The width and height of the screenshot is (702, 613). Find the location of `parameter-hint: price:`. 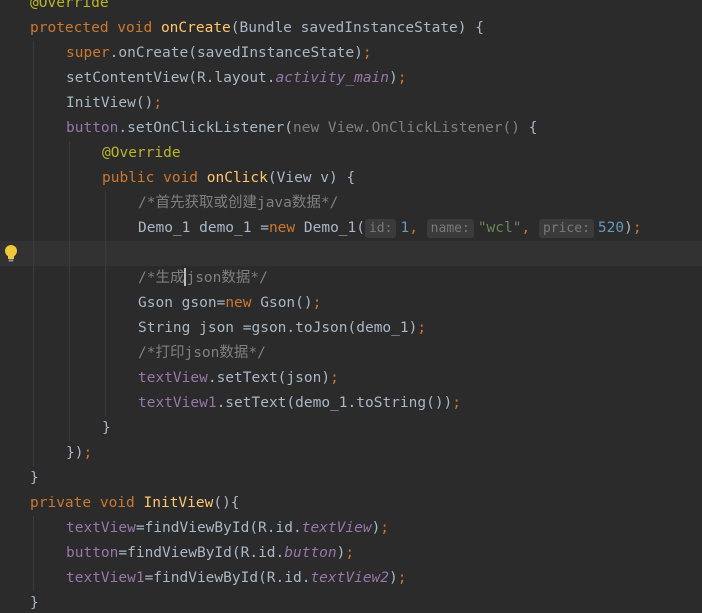

parameter-hint: price: is located at coordinates (566, 228).